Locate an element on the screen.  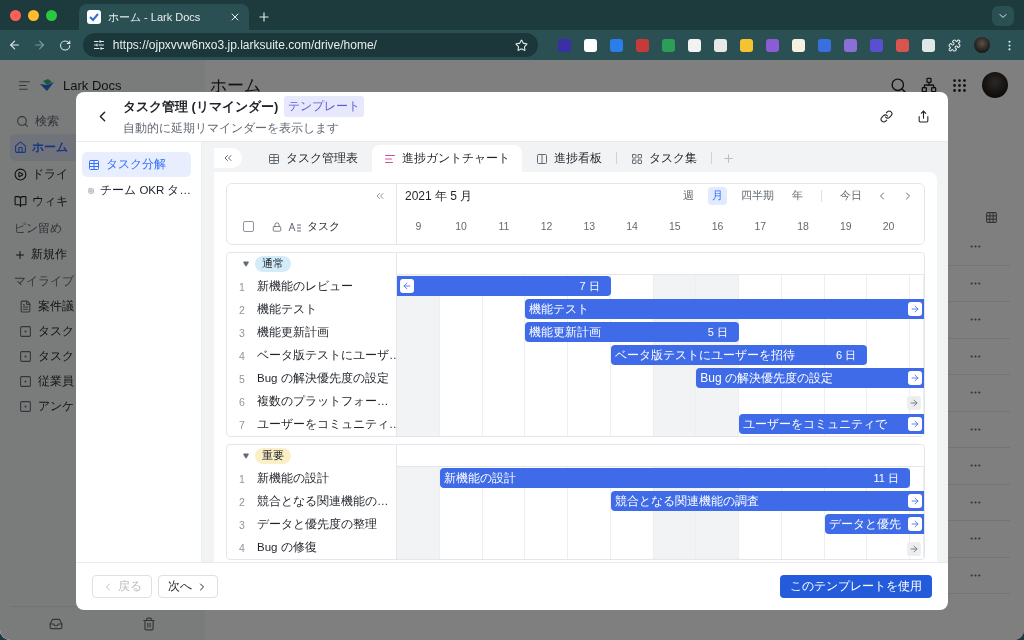
bar-duration: 7 日 is located at coordinates (590, 286).